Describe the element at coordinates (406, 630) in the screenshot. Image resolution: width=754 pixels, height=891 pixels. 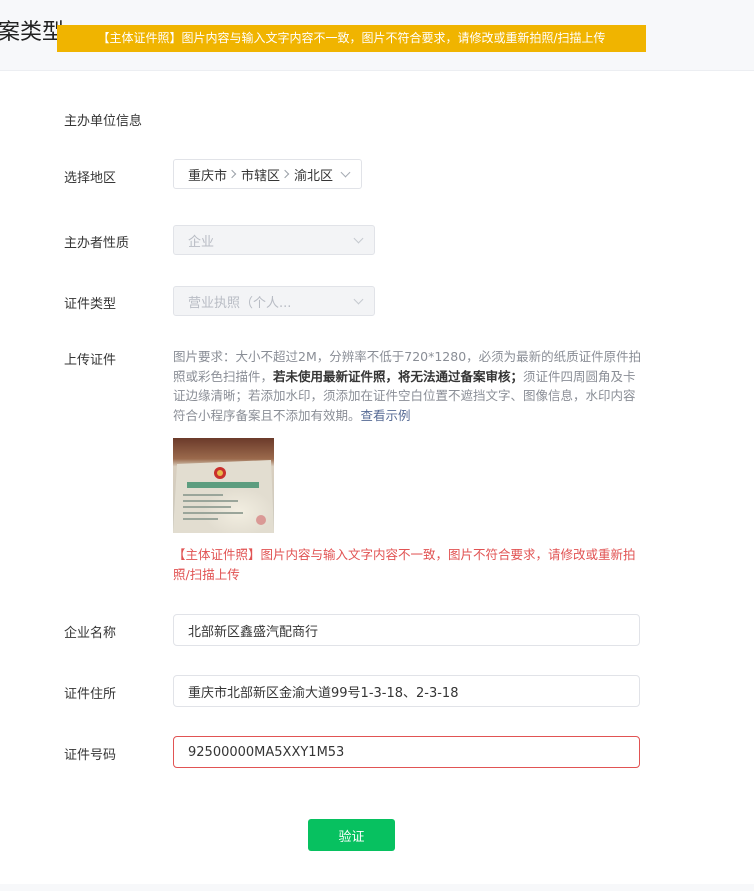
I see `company-name-input` at that location.